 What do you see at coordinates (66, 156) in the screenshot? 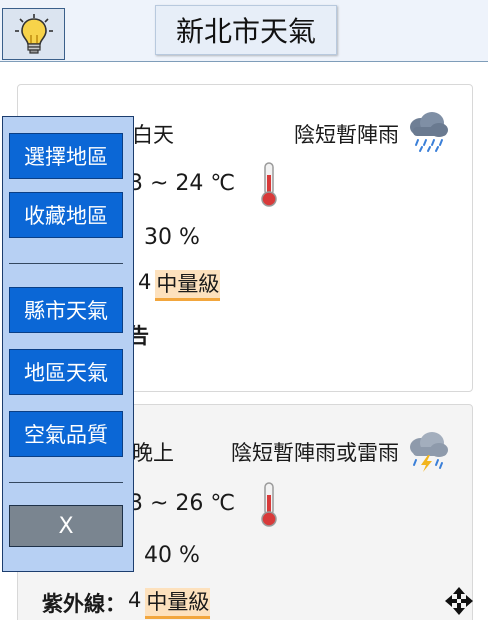
I see `menu-item-select-region: 選擇地區` at bounding box center [66, 156].